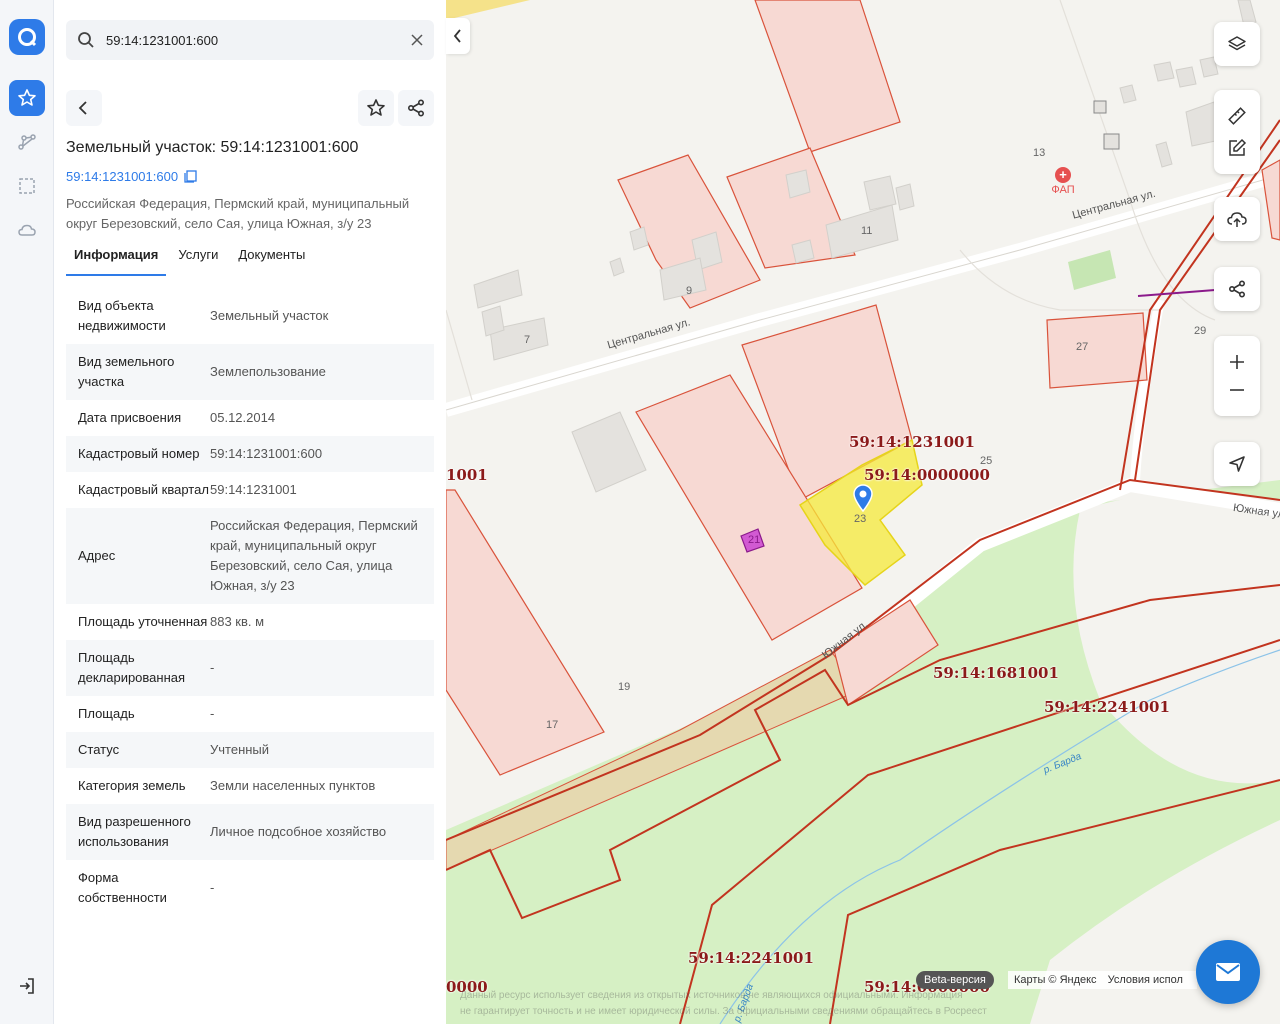 The width and height of the screenshot is (1280, 1024). Describe the element at coordinates (97, 555) in the screenshot. I see `row-label: Адрес` at that location.